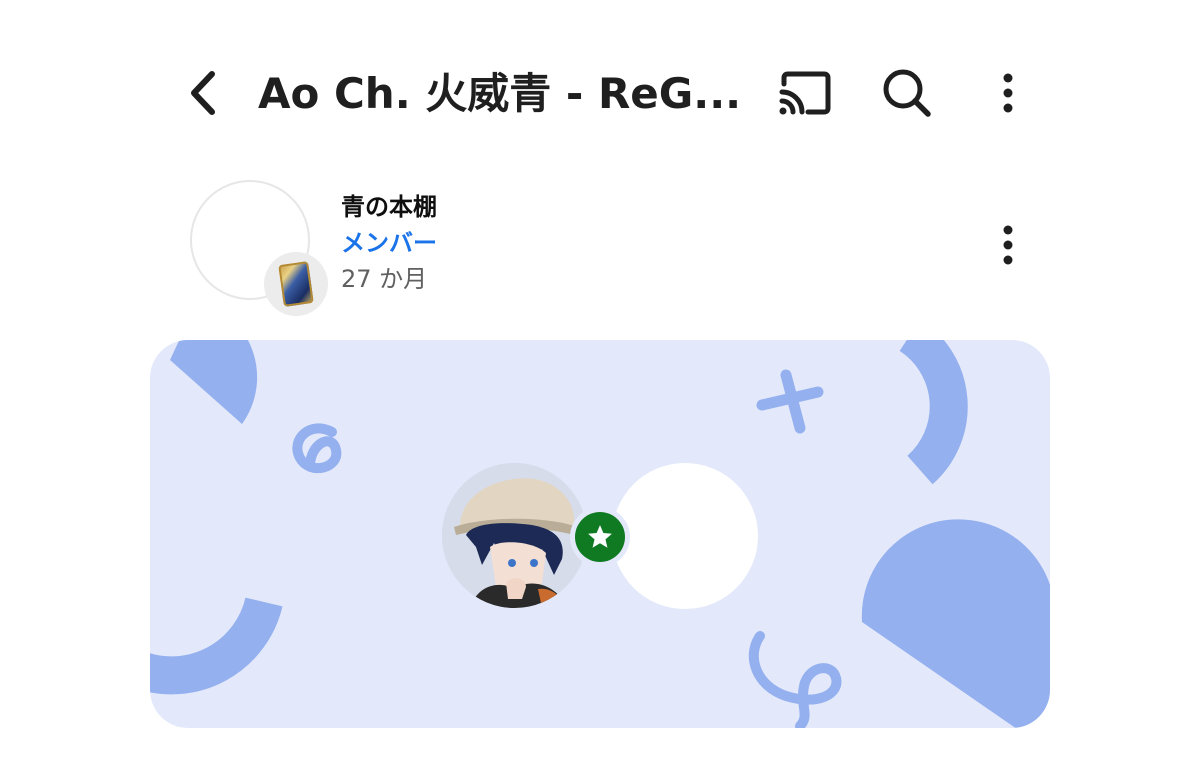  I want to click on channel-avatar-photo, so click(514, 535).